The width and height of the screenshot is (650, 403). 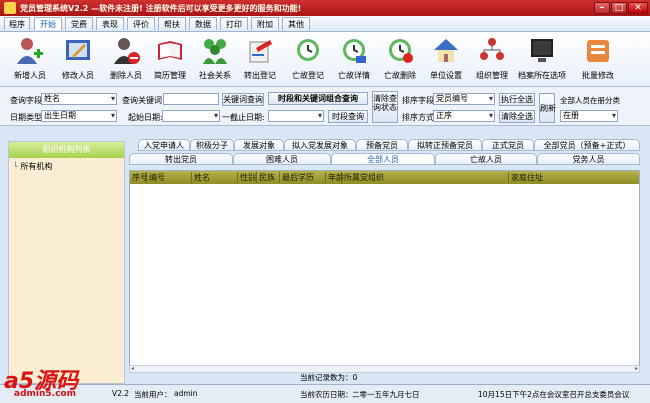 I want to click on combo-query-button: 时段和关键词组合查询, so click(x=318, y=98).